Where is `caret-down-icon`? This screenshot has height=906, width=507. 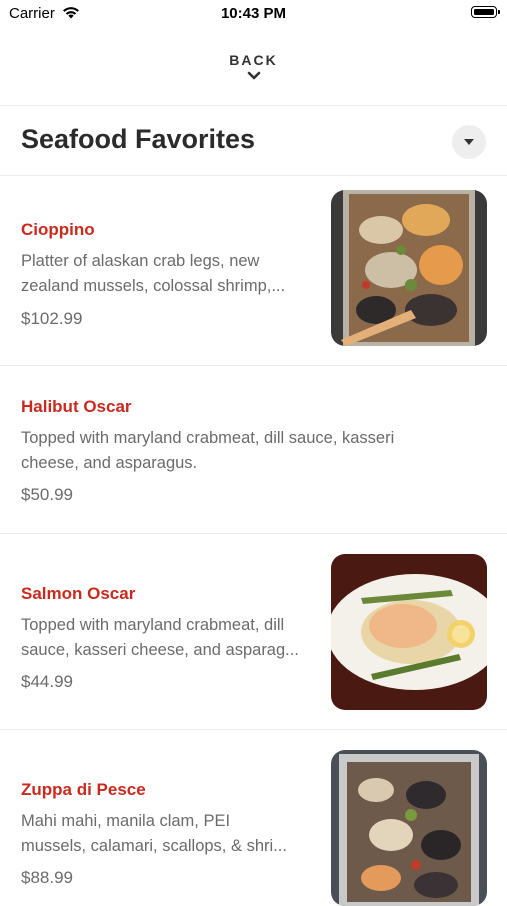 caret-down-icon is located at coordinates (469, 142).